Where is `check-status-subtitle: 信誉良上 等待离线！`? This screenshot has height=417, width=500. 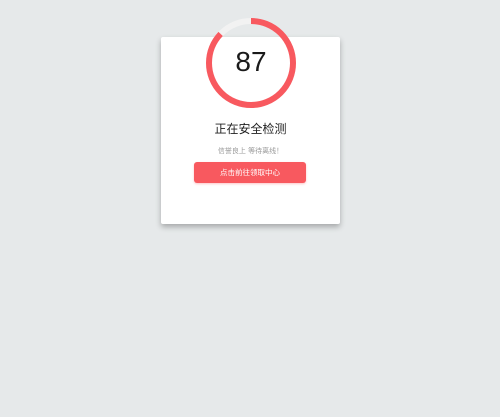 check-status-subtitle: 信誉良上 等待离线！ is located at coordinates (250, 151).